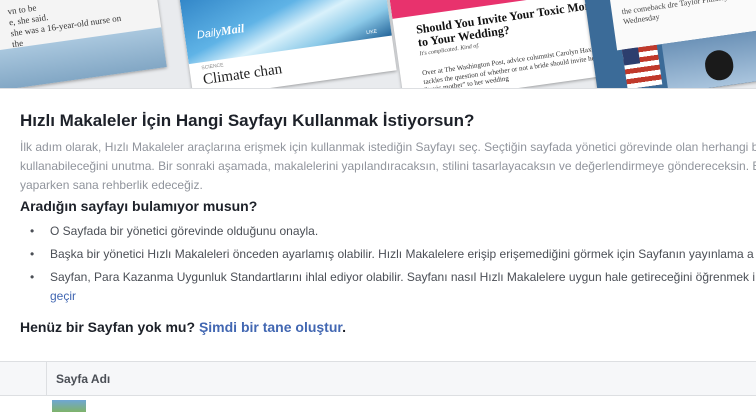 Image resolution: width=756 pixels, height=412 pixels. What do you see at coordinates (108, 327) in the screenshot?
I see `no-page-text: Henüz bir Sayfan yok mu?` at bounding box center [108, 327].